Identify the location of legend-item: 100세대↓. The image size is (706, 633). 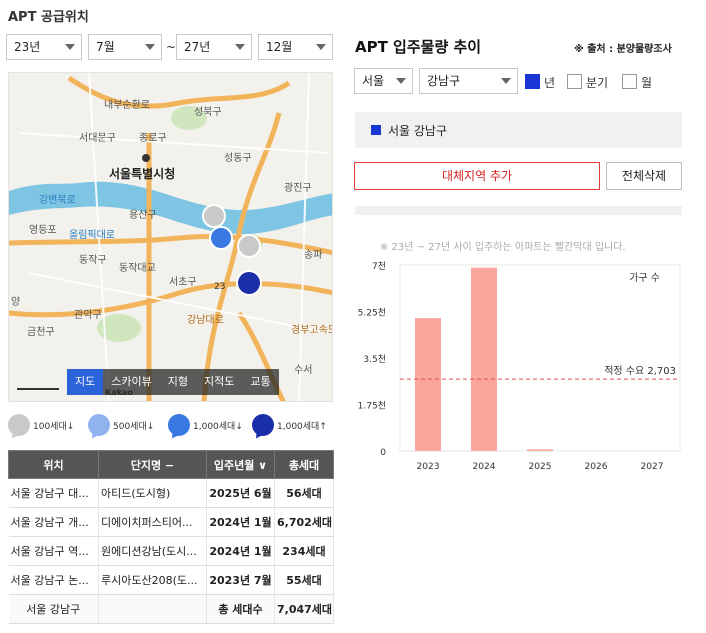
(41, 425).